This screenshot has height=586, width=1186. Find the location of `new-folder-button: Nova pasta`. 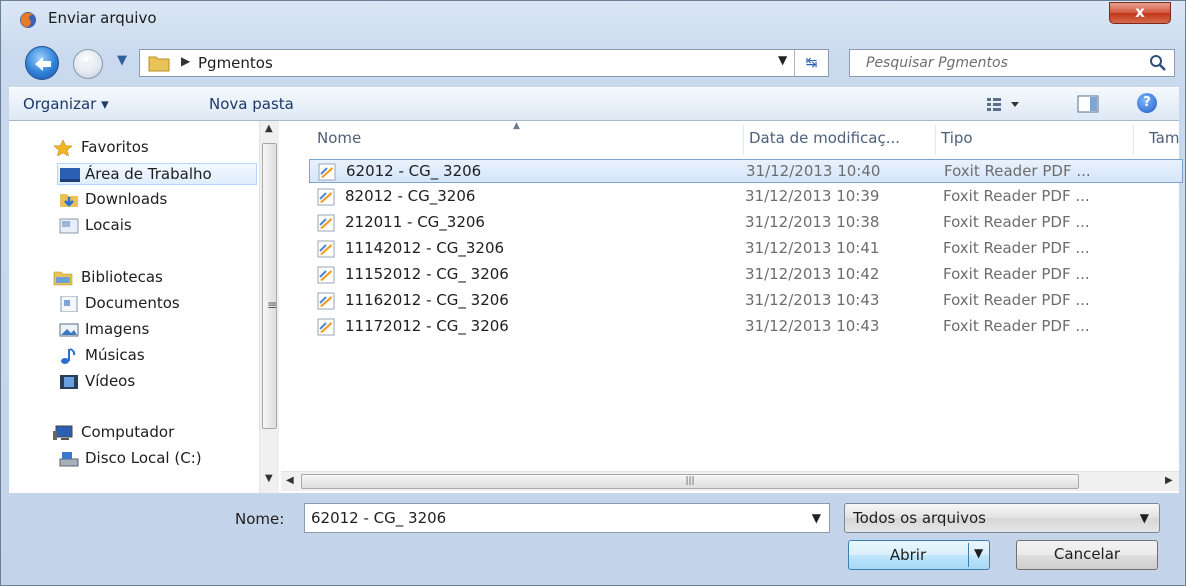

new-folder-button: Nova pasta is located at coordinates (251, 104).